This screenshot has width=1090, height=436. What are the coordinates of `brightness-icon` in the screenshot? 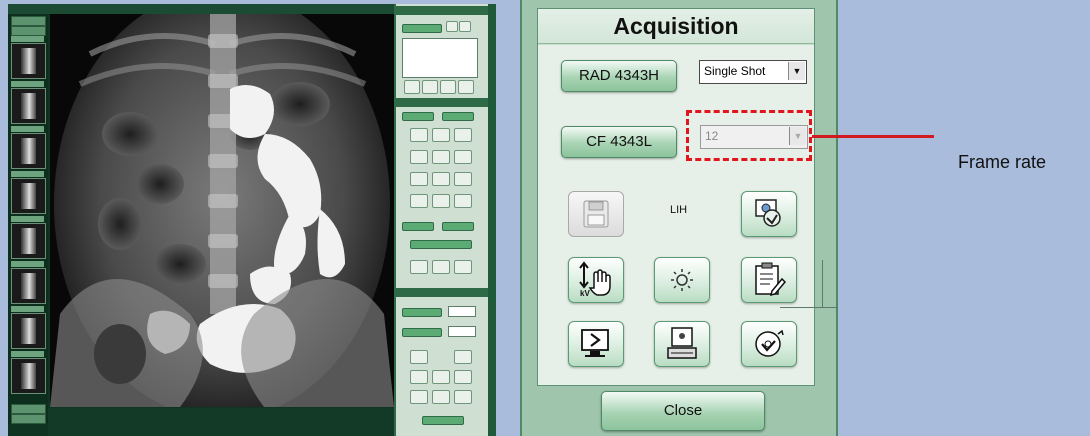 It's located at (682, 280).